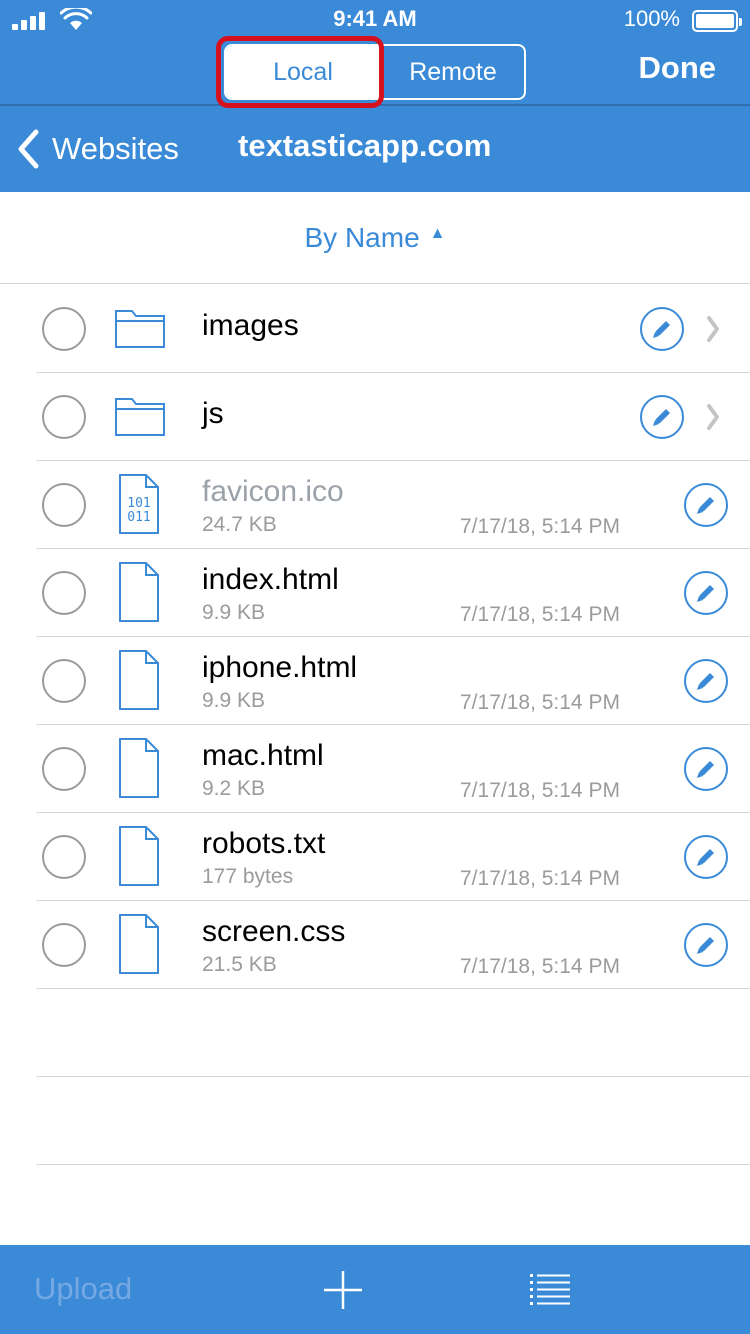 The image size is (750, 1334). I want to click on battery-icon, so click(717, 21).